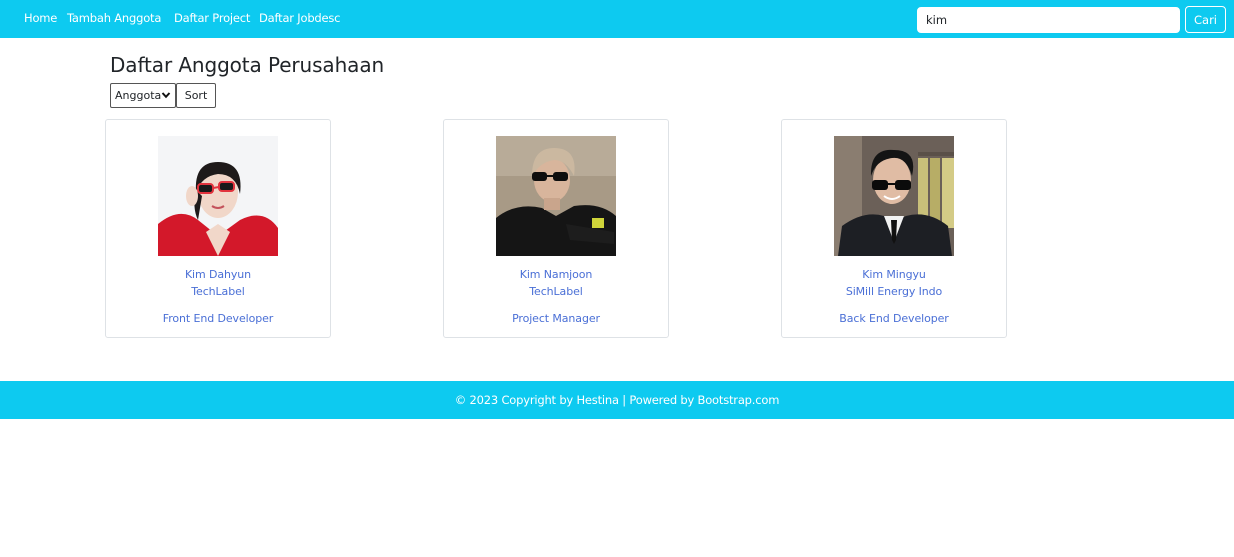  What do you see at coordinates (1048, 20) in the screenshot?
I see `search-input` at bounding box center [1048, 20].